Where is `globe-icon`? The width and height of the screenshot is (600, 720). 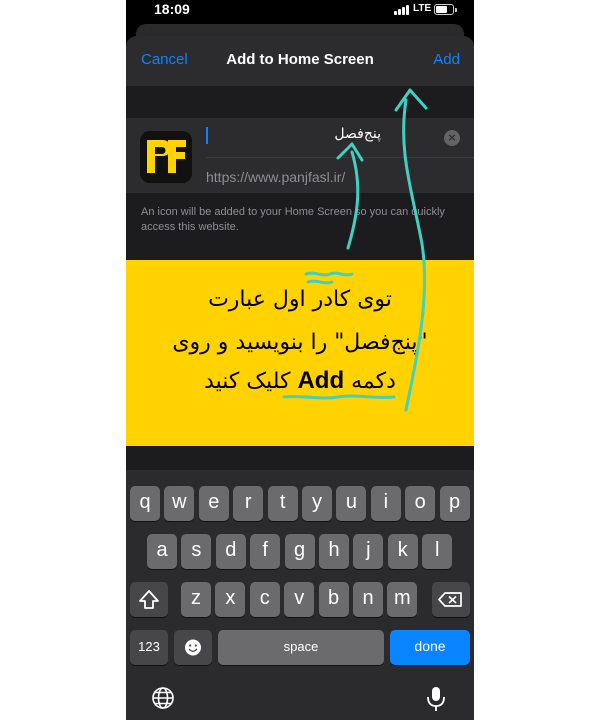 globe-icon is located at coordinates (163, 698).